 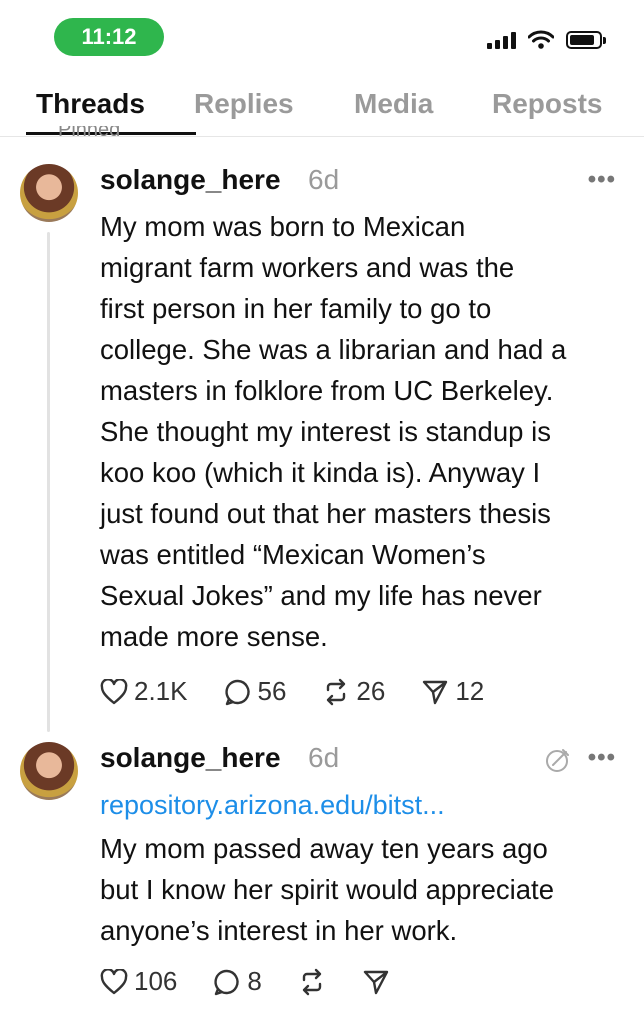 I want to click on share-count: 12, so click(x=470, y=691).